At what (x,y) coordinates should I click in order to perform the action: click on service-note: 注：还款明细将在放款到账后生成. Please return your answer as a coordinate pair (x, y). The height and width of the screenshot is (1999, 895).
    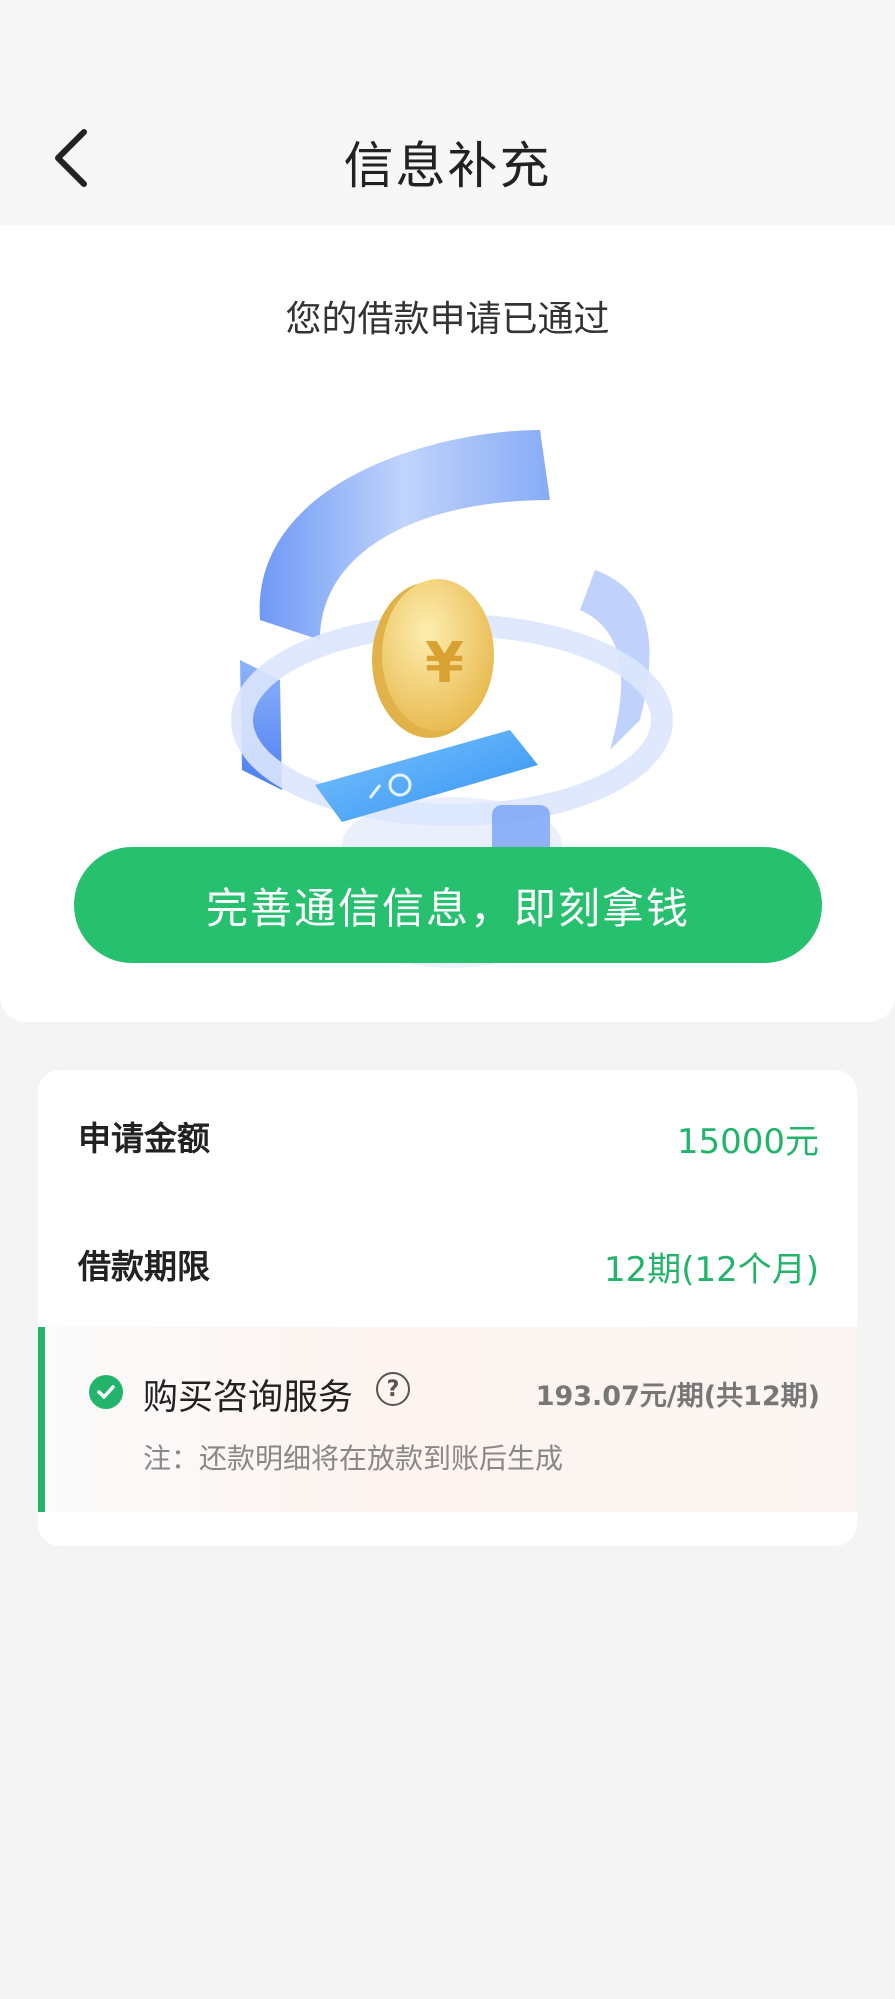
    Looking at the image, I should click on (353, 1458).